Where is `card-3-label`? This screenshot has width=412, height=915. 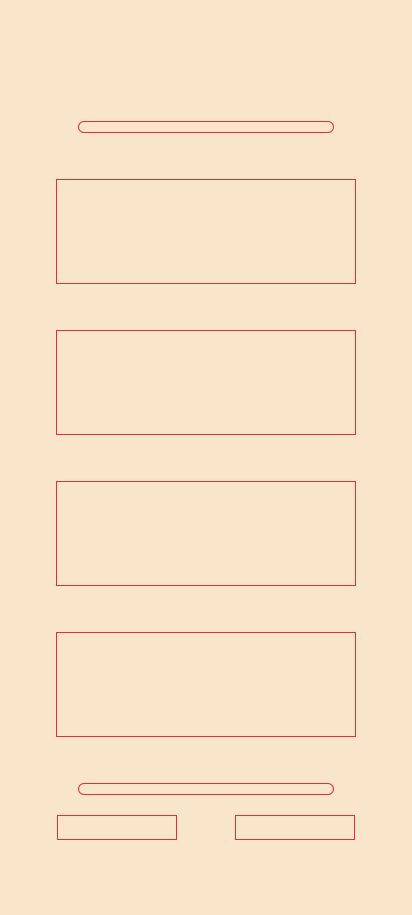
card-3-label is located at coordinates (206, 533).